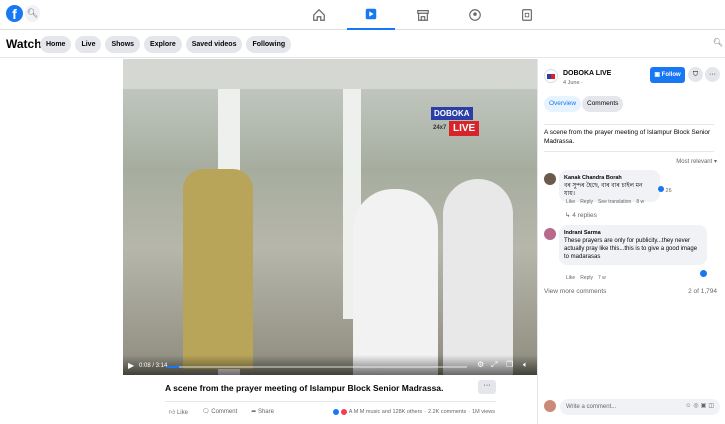 The width and height of the screenshot is (725, 424). What do you see at coordinates (214, 44) in the screenshot?
I see `pill-saved-videos: Saved videos` at bounding box center [214, 44].